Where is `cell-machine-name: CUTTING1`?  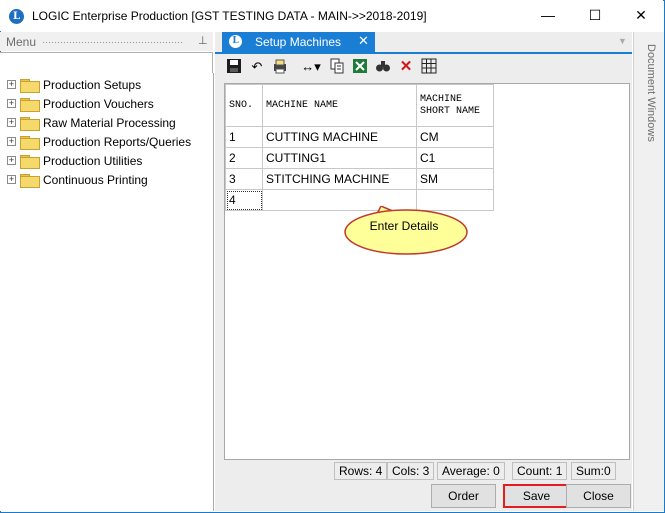
cell-machine-name: CUTTING1 is located at coordinates (339, 158).